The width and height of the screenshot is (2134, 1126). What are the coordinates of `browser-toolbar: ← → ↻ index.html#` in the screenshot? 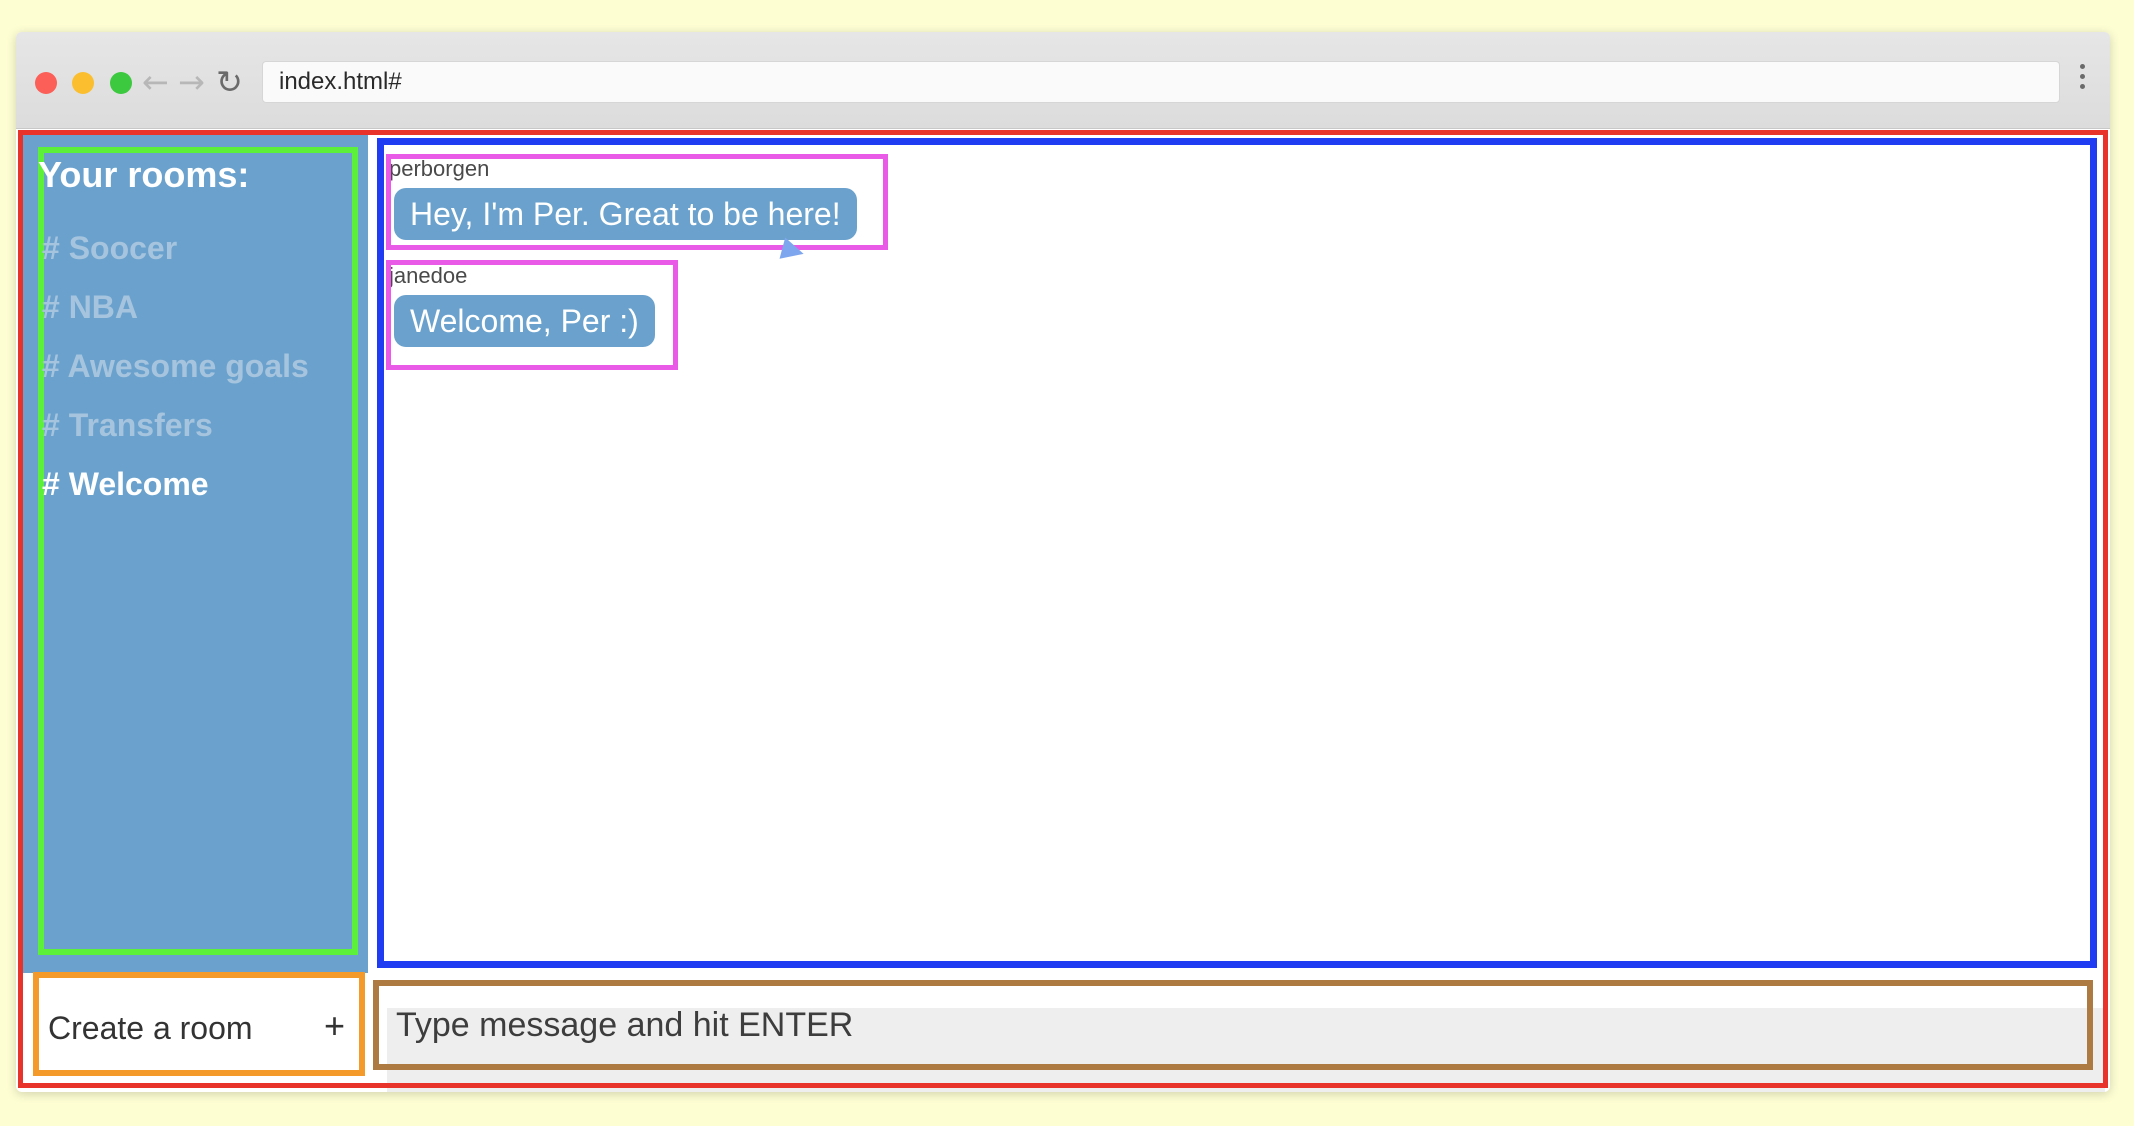 It's located at (1063, 80).